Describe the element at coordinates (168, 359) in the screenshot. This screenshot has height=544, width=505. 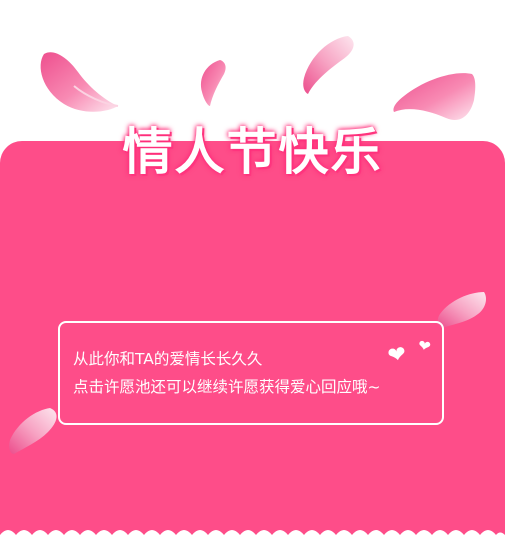
I see `message-line-1: 从此你和TA的爱情长长久久` at that location.